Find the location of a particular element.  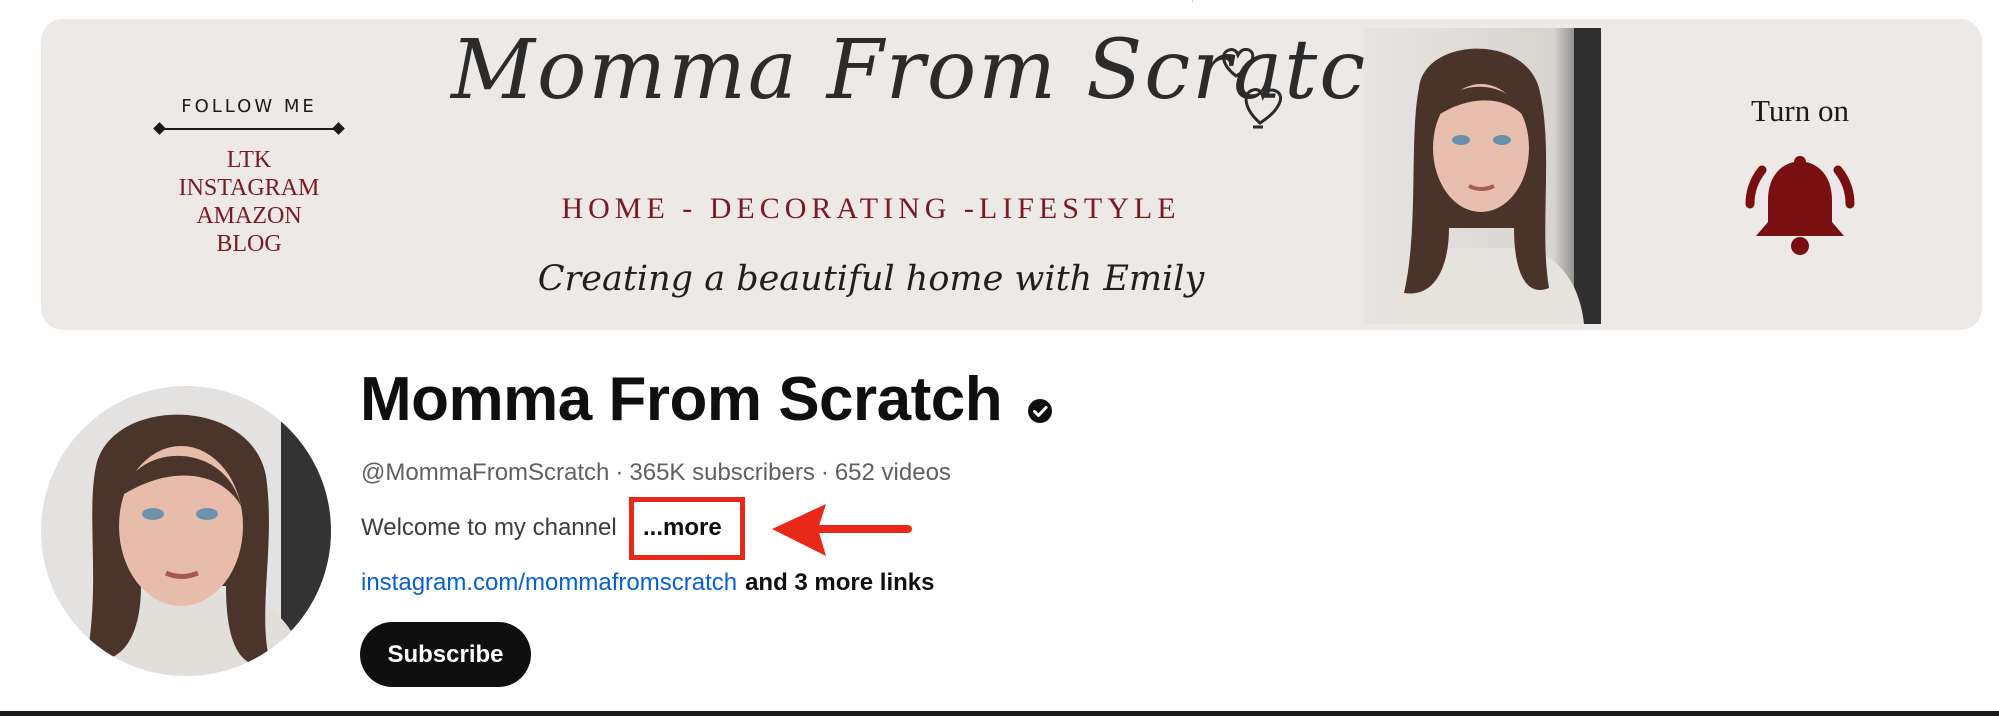

highlight-box is located at coordinates (687, 528).